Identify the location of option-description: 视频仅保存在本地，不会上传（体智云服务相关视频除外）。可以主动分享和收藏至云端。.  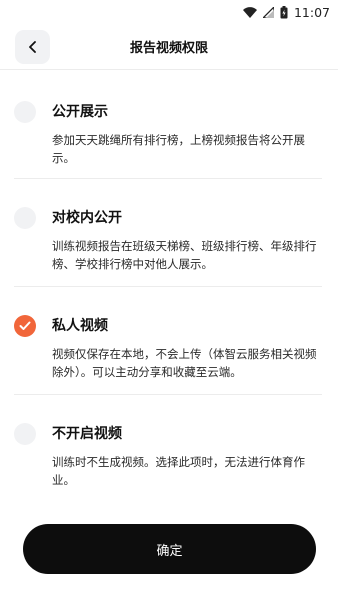
(184, 363).